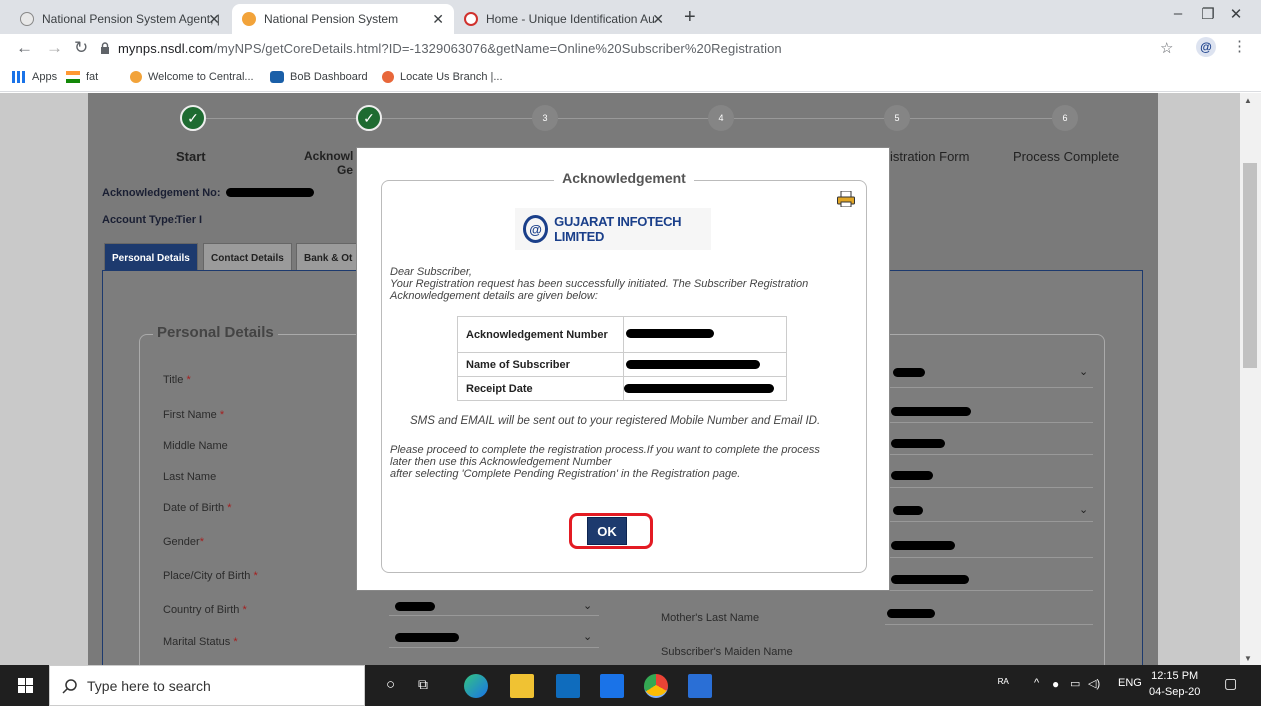 This screenshot has width=1261, height=706. Describe the element at coordinates (189, 220) in the screenshot. I see `account-type-value: Tier I` at that location.